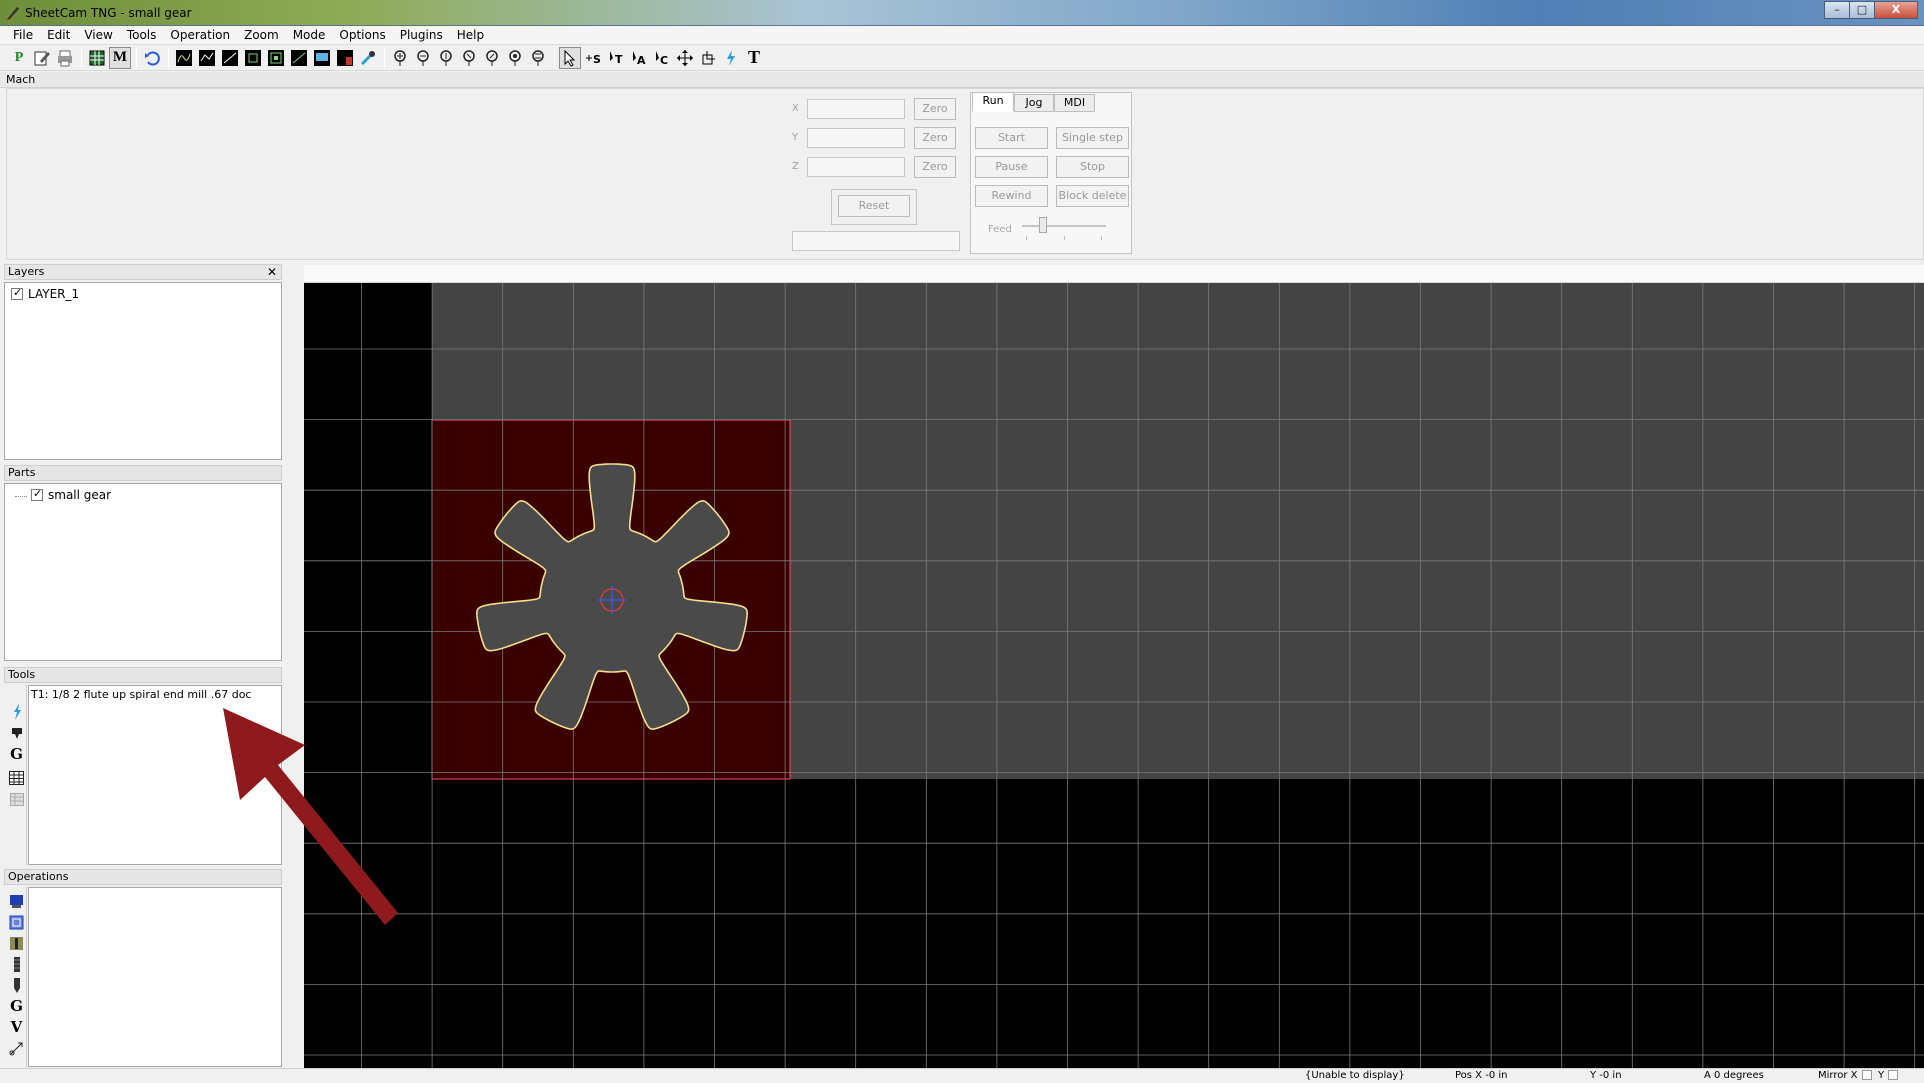  I want to click on start-point-4-button, so click(469, 58).